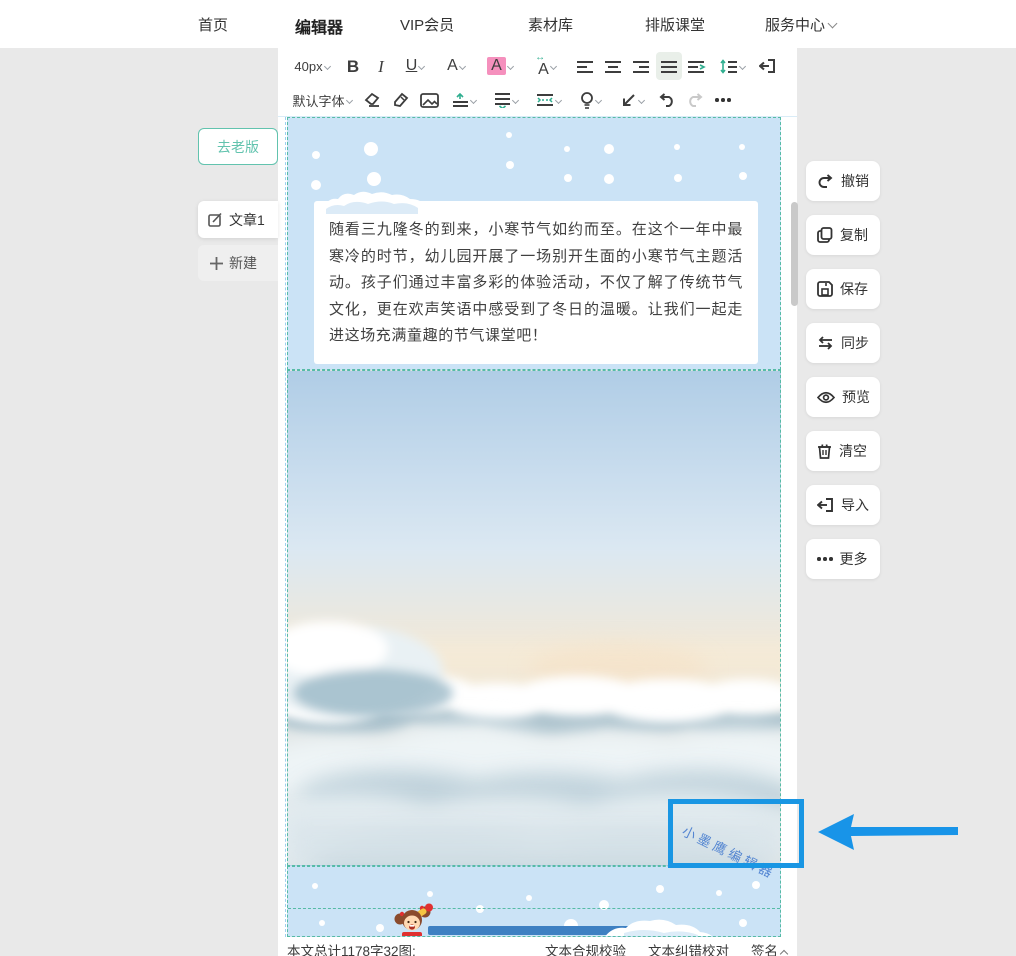 The width and height of the screenshot is (1016, 956). What do you see at coordinates (544, 100) in the screenshot?
I see `word-spacing-icon` at bounding box center [544, 100].